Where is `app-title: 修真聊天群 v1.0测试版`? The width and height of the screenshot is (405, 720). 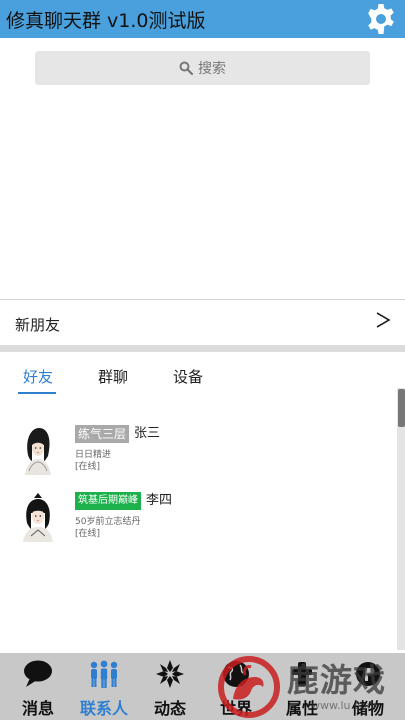
app-title: 修真聊天群 v1.0测试版 is located at coordinates (106, 21).